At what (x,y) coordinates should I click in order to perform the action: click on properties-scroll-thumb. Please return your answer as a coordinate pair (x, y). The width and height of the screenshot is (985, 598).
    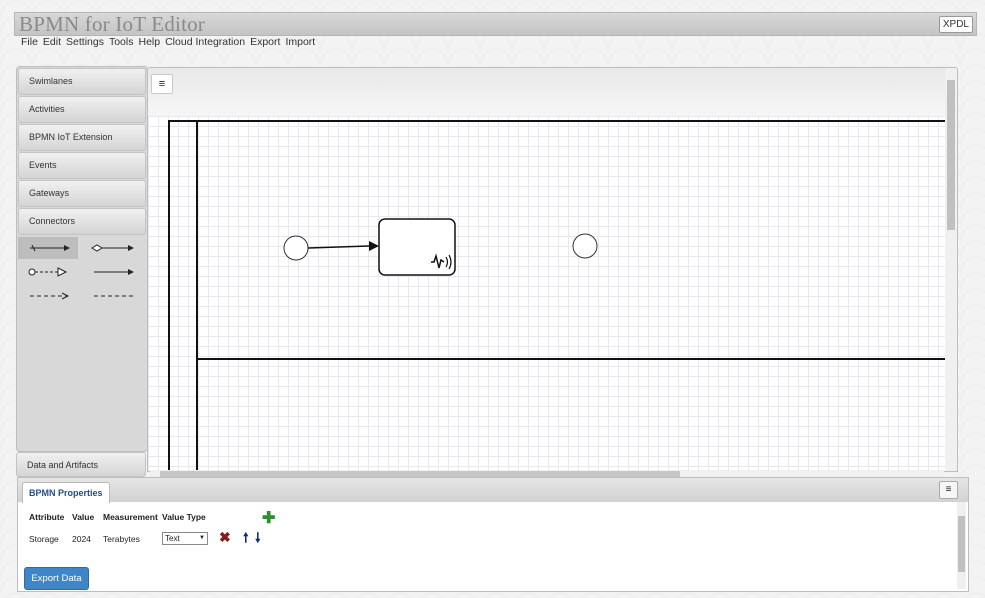
    Looking at the image, I should click on (961, 544).